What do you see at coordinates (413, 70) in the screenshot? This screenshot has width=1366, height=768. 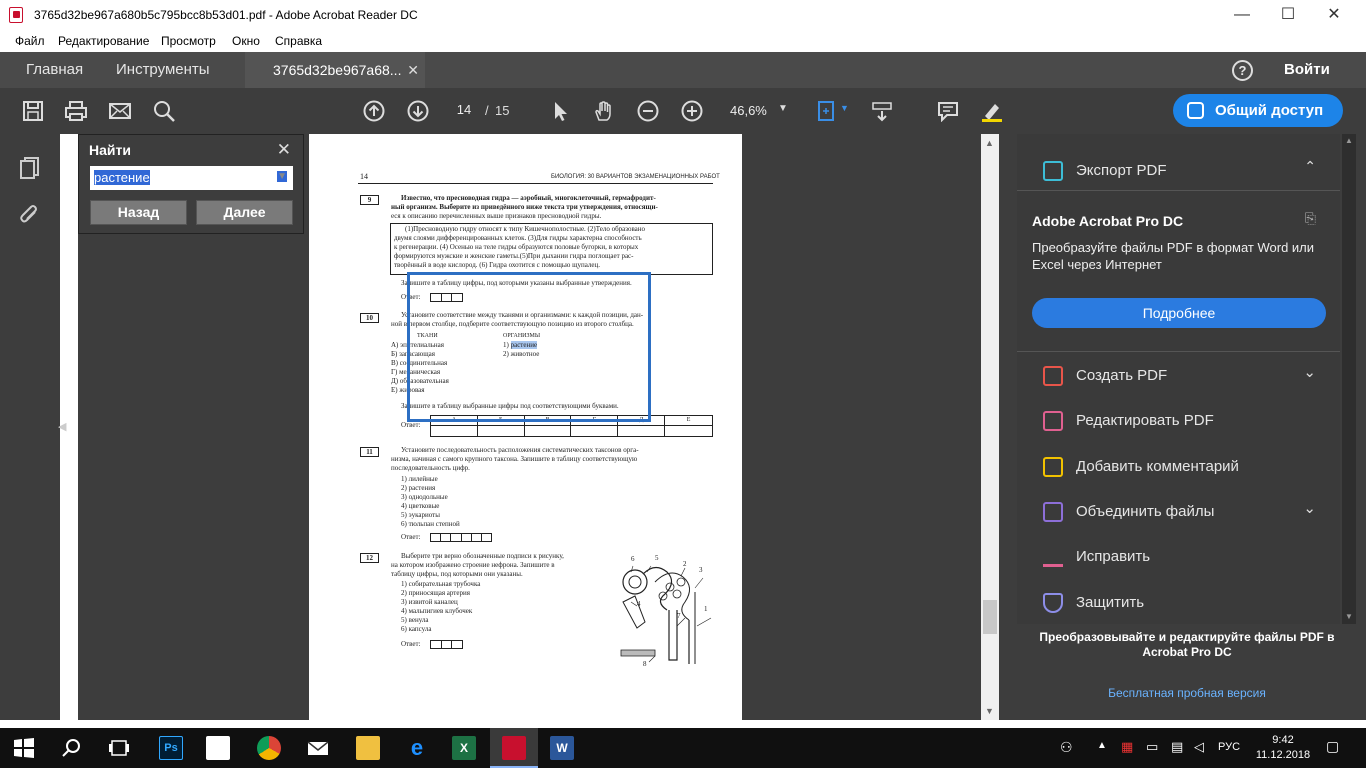 I see `tab-close-icon: ✕` at bounding box center [413, 70].